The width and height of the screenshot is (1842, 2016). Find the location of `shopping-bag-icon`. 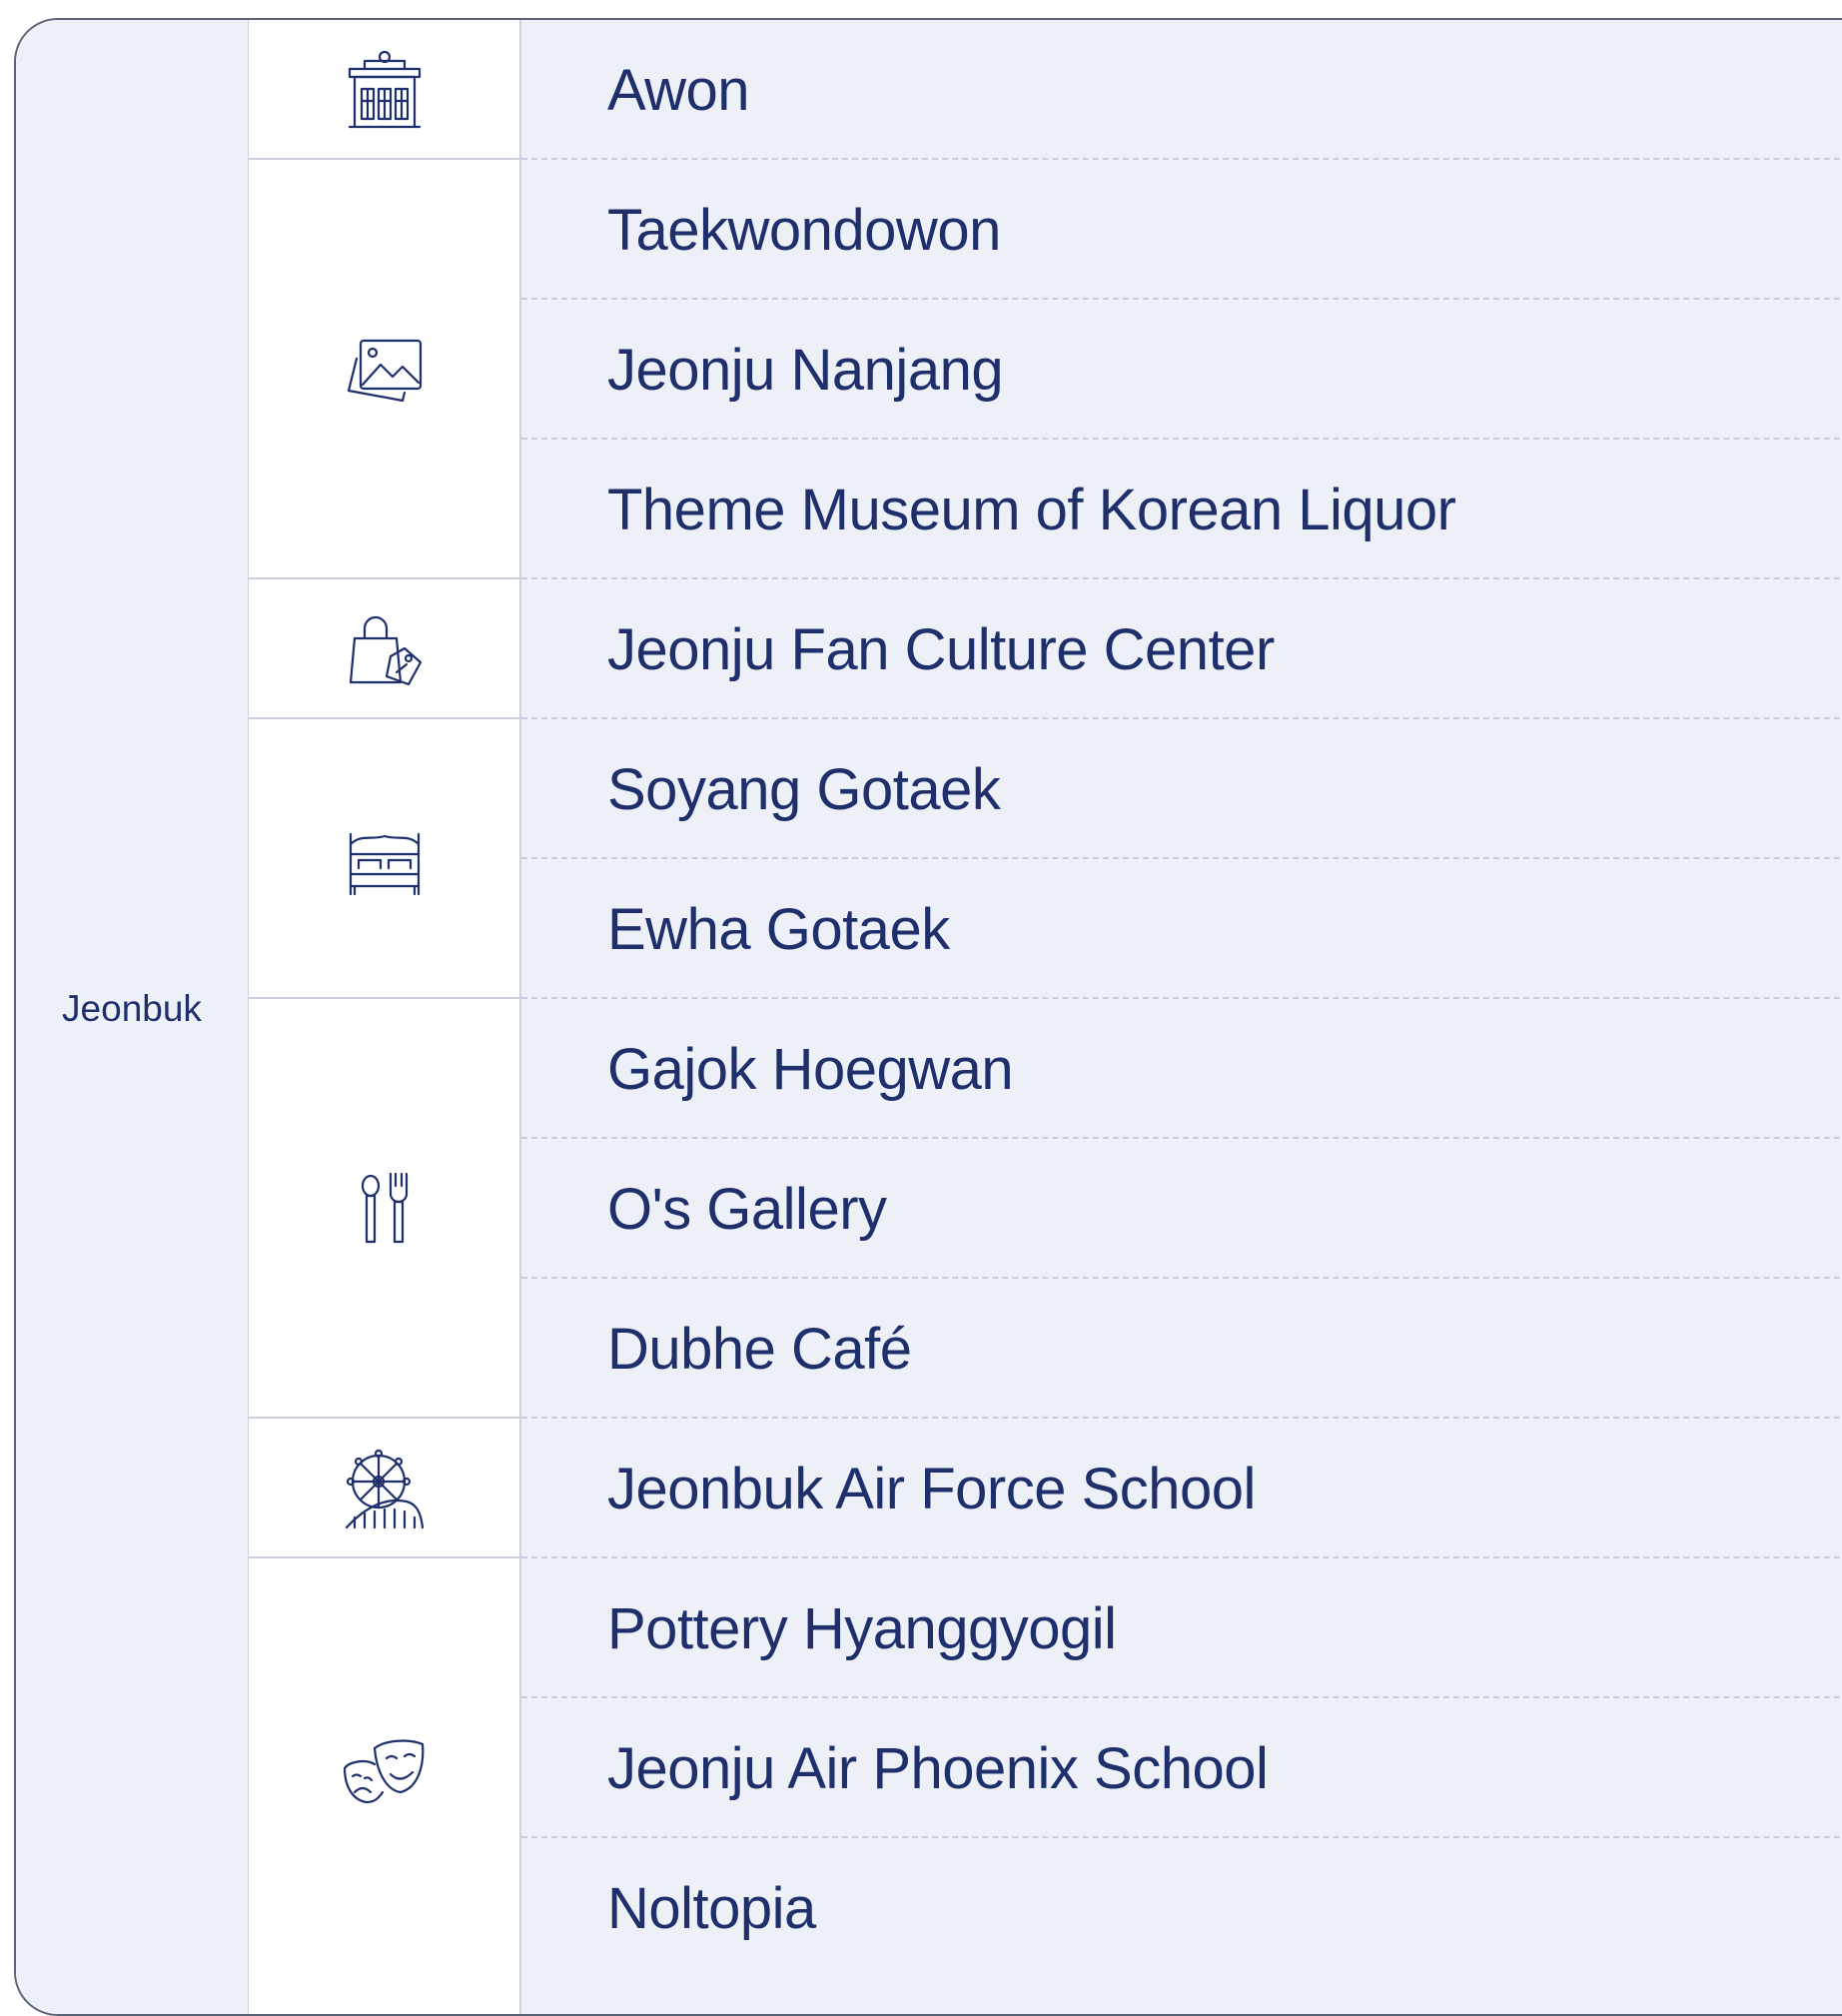

shopping-bag-icon is located at coordinates (385, 650).